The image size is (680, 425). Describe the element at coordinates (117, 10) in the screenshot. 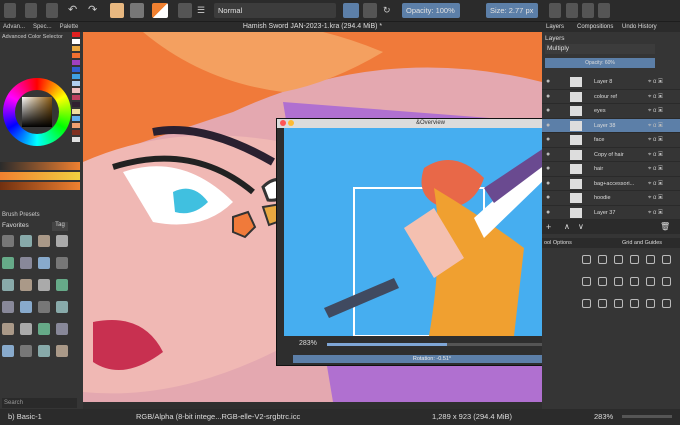

I see `gradient-swatch-icon` at that location.